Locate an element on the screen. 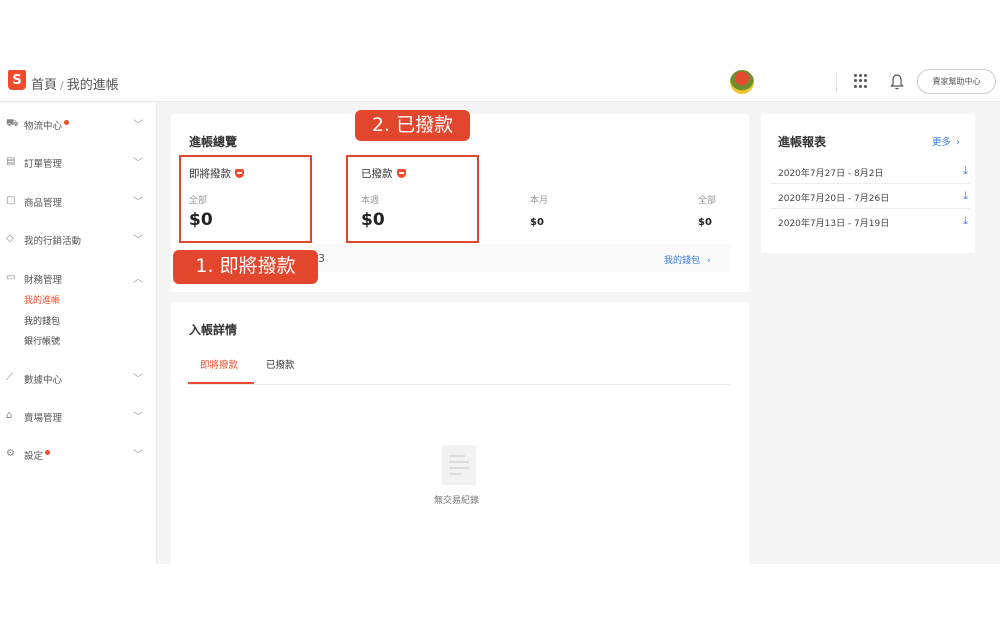 Image resolution: width=1000 pixels, height=627 pixels. sidebar-item-label: 物流中心 is located at coordinates (43, 126).